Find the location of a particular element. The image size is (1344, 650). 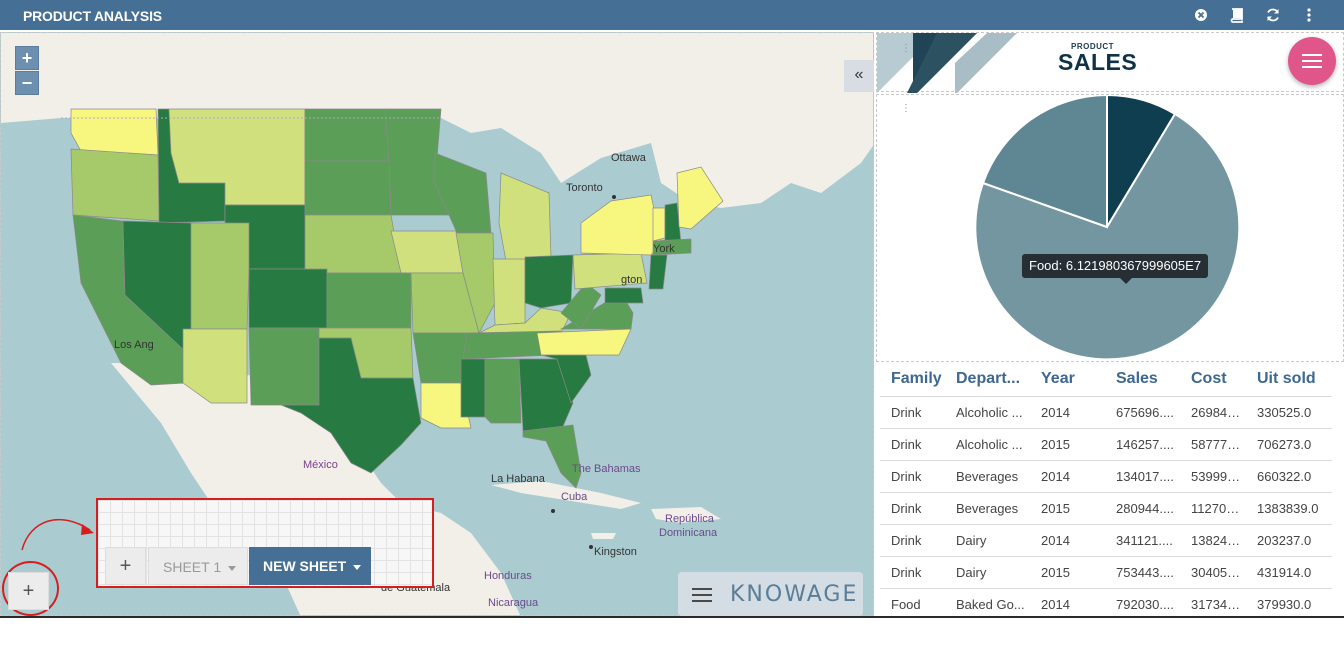

table-cell: 203237.0 is located at coordinates (1289, 540).